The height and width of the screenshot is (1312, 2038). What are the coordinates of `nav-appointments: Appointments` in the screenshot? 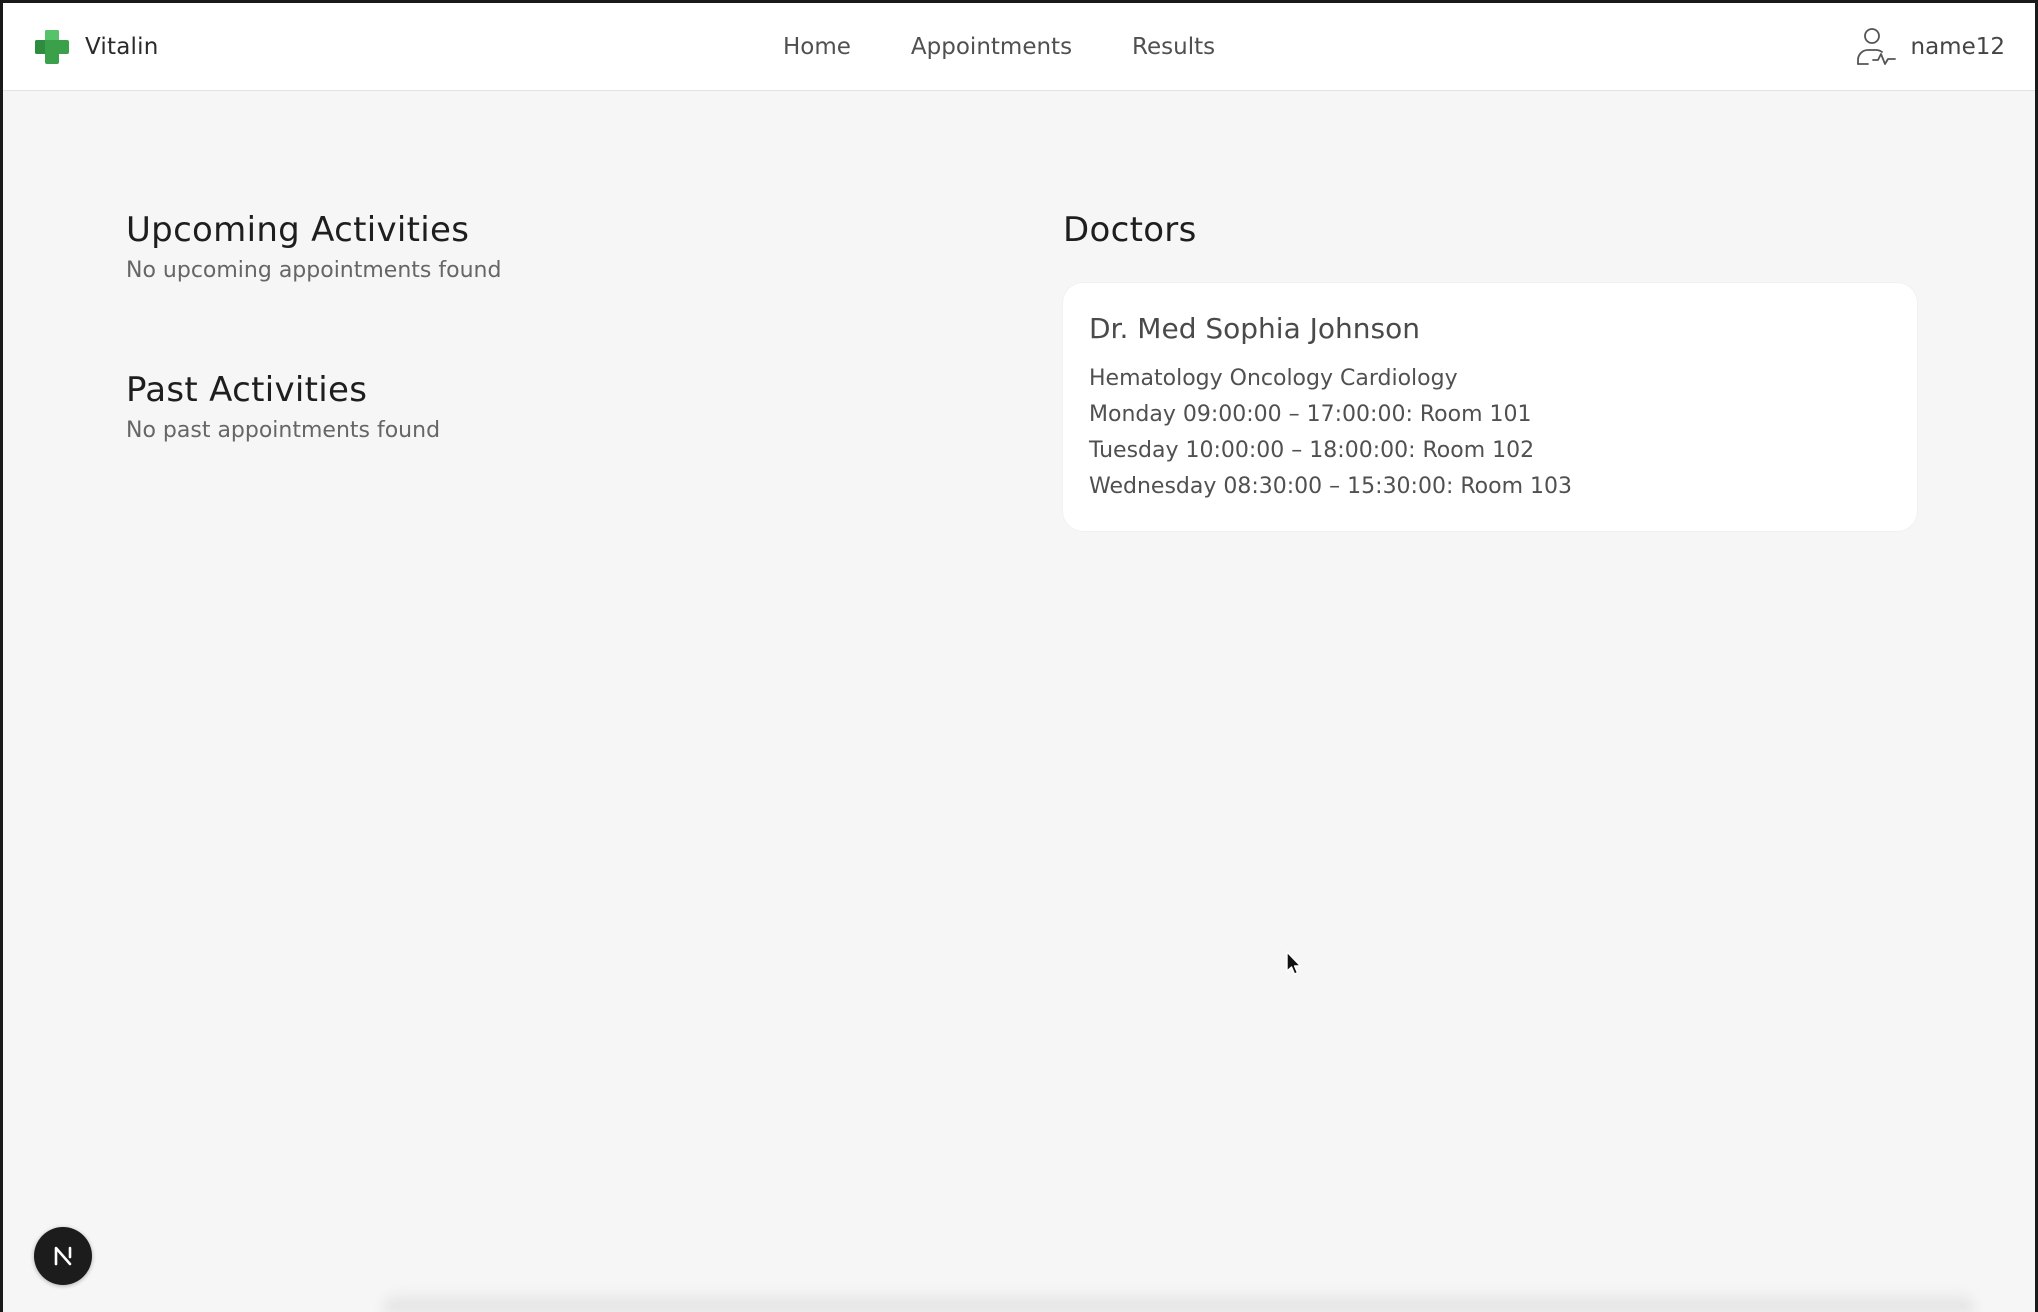 It's located at (991, 47).